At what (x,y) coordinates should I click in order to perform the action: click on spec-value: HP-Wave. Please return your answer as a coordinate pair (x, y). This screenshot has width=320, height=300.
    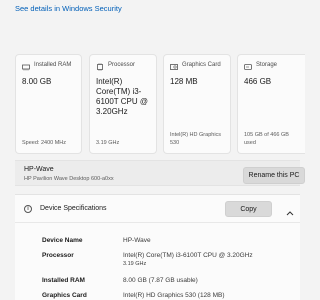
    Looking at the image, I should click on (137, 240).